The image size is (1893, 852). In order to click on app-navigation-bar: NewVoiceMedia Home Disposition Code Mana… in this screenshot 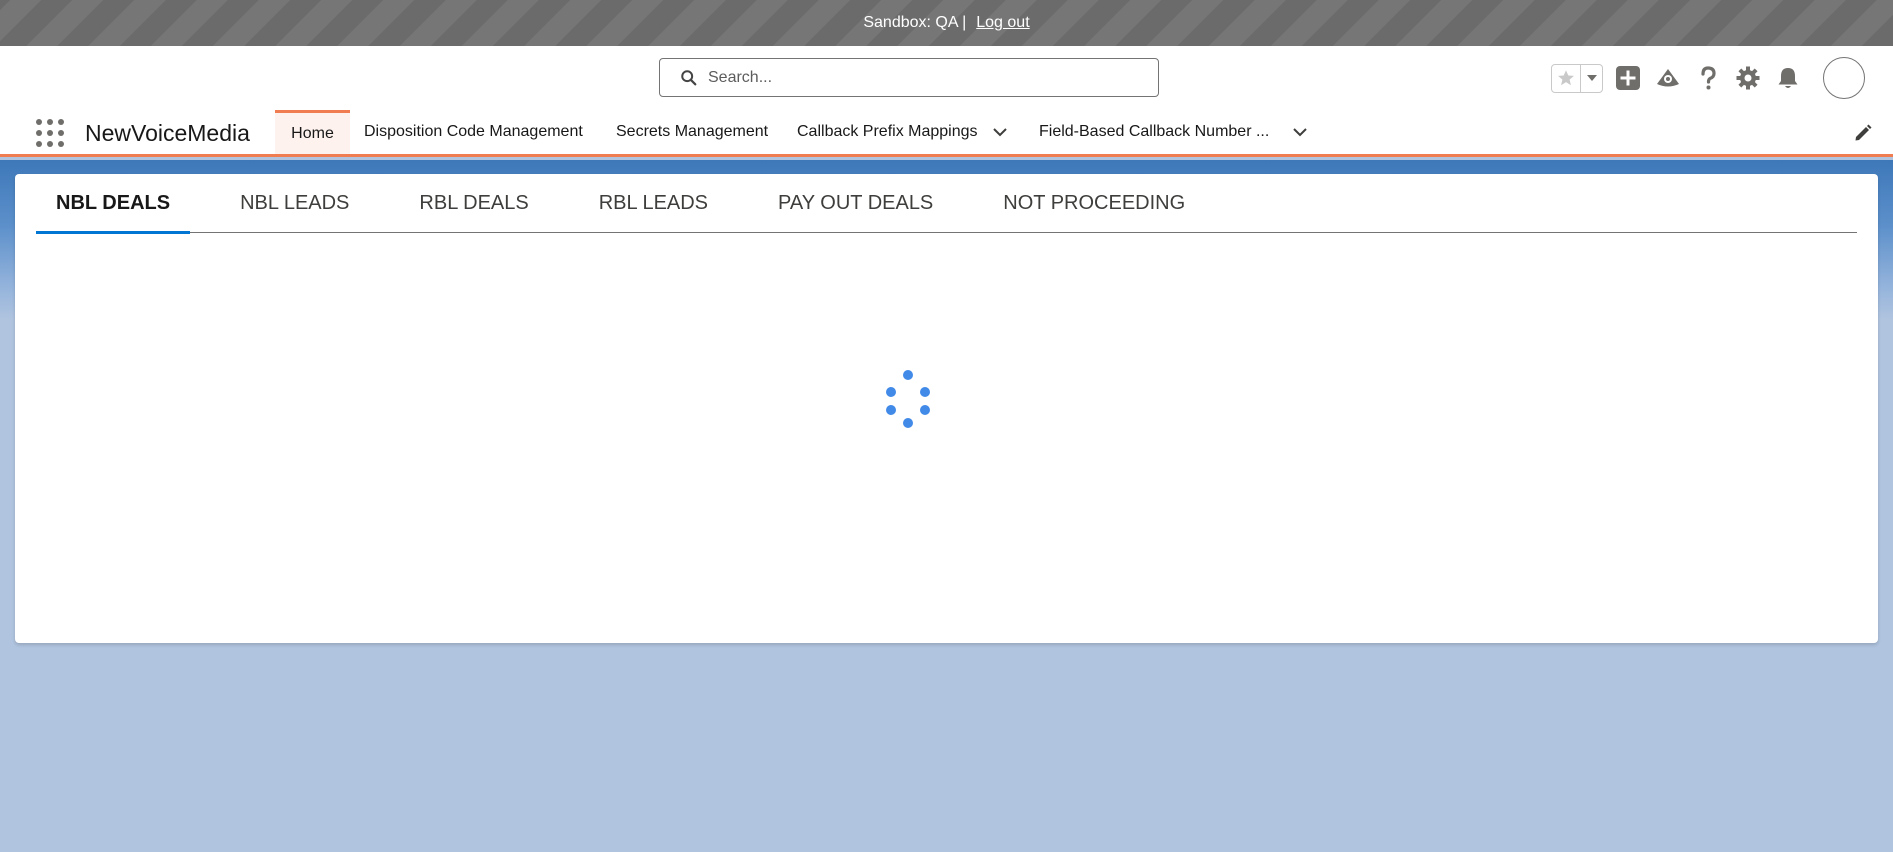, I will do `click(946, 133)`.